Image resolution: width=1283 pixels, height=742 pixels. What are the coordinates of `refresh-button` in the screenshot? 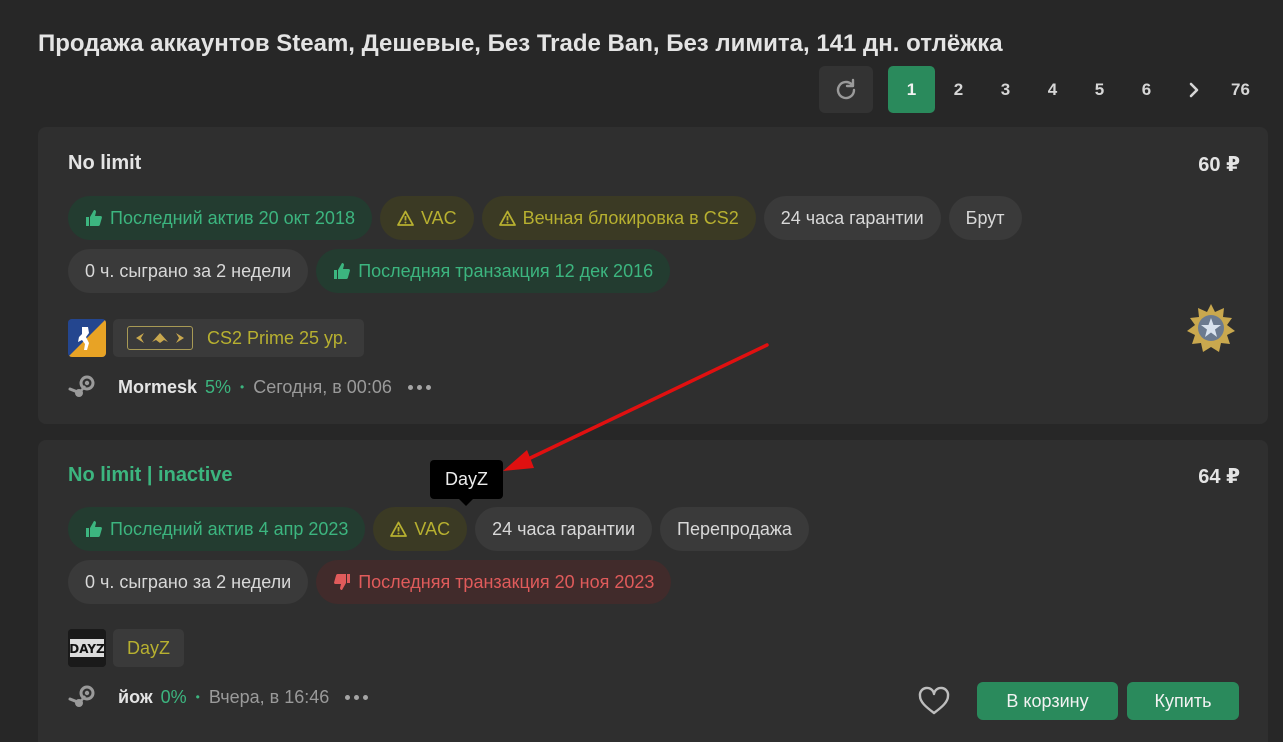 It's located at (846, 89).